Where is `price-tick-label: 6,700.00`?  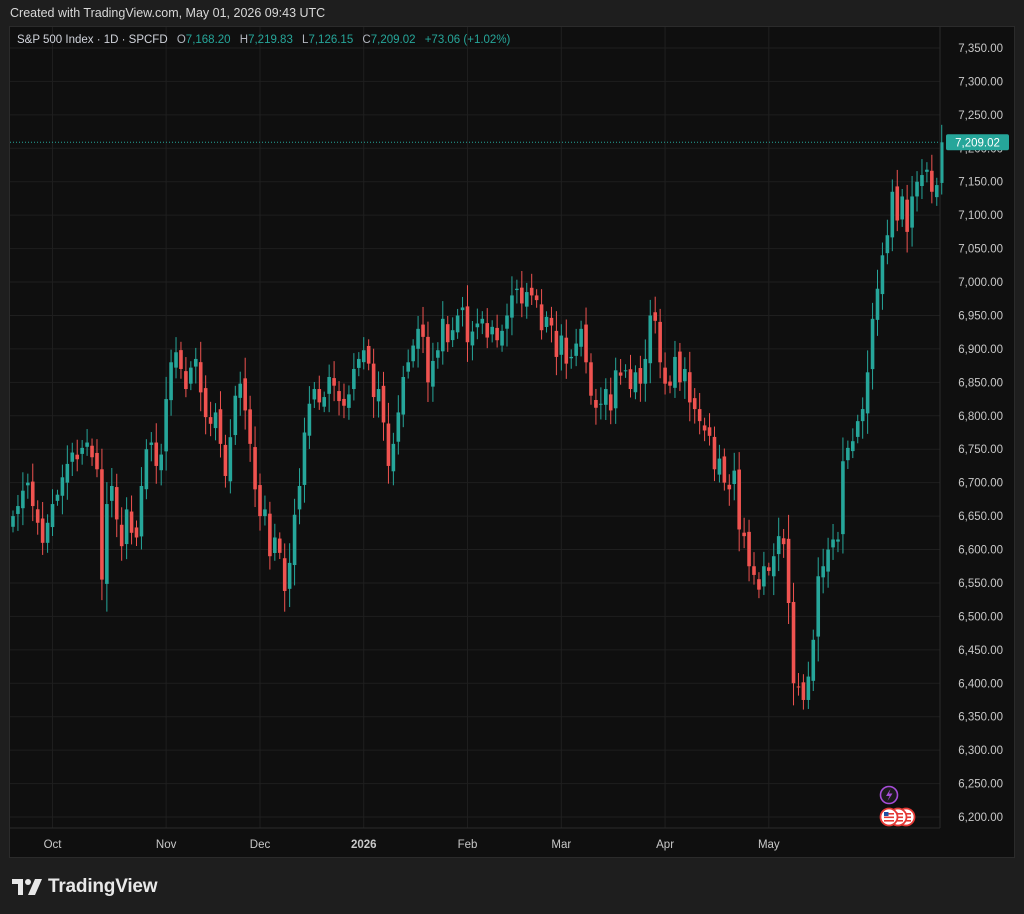 price-tick-label: 6,700.00 is located at coordinates (980, 484).